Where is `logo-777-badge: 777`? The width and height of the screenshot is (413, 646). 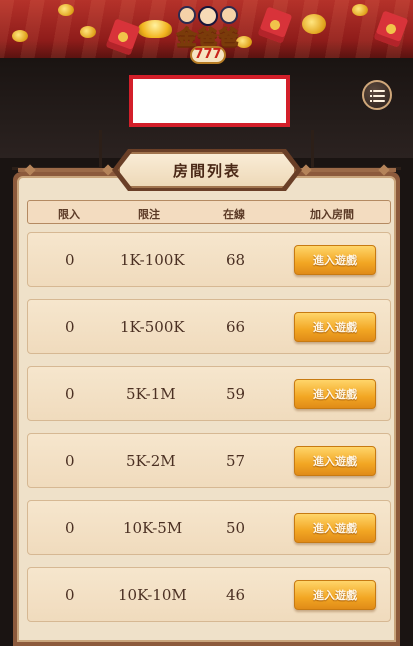 logo-777-badge: 777 is located at coordinates (208, 55).